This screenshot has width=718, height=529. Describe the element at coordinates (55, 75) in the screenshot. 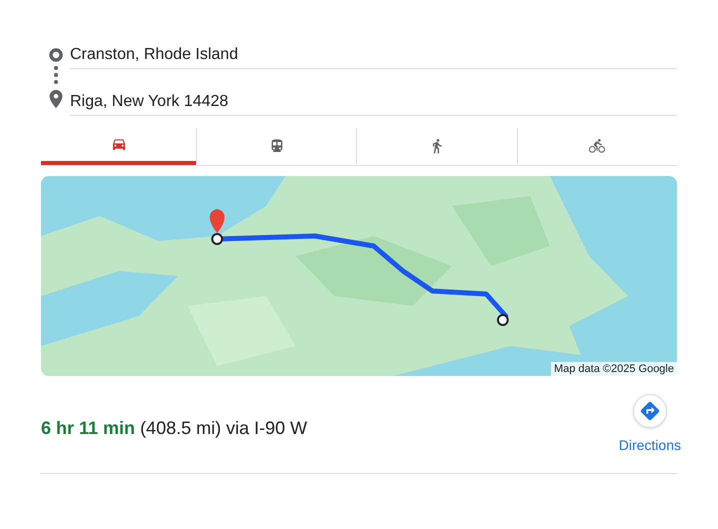

I see `dots-icon` at that location.